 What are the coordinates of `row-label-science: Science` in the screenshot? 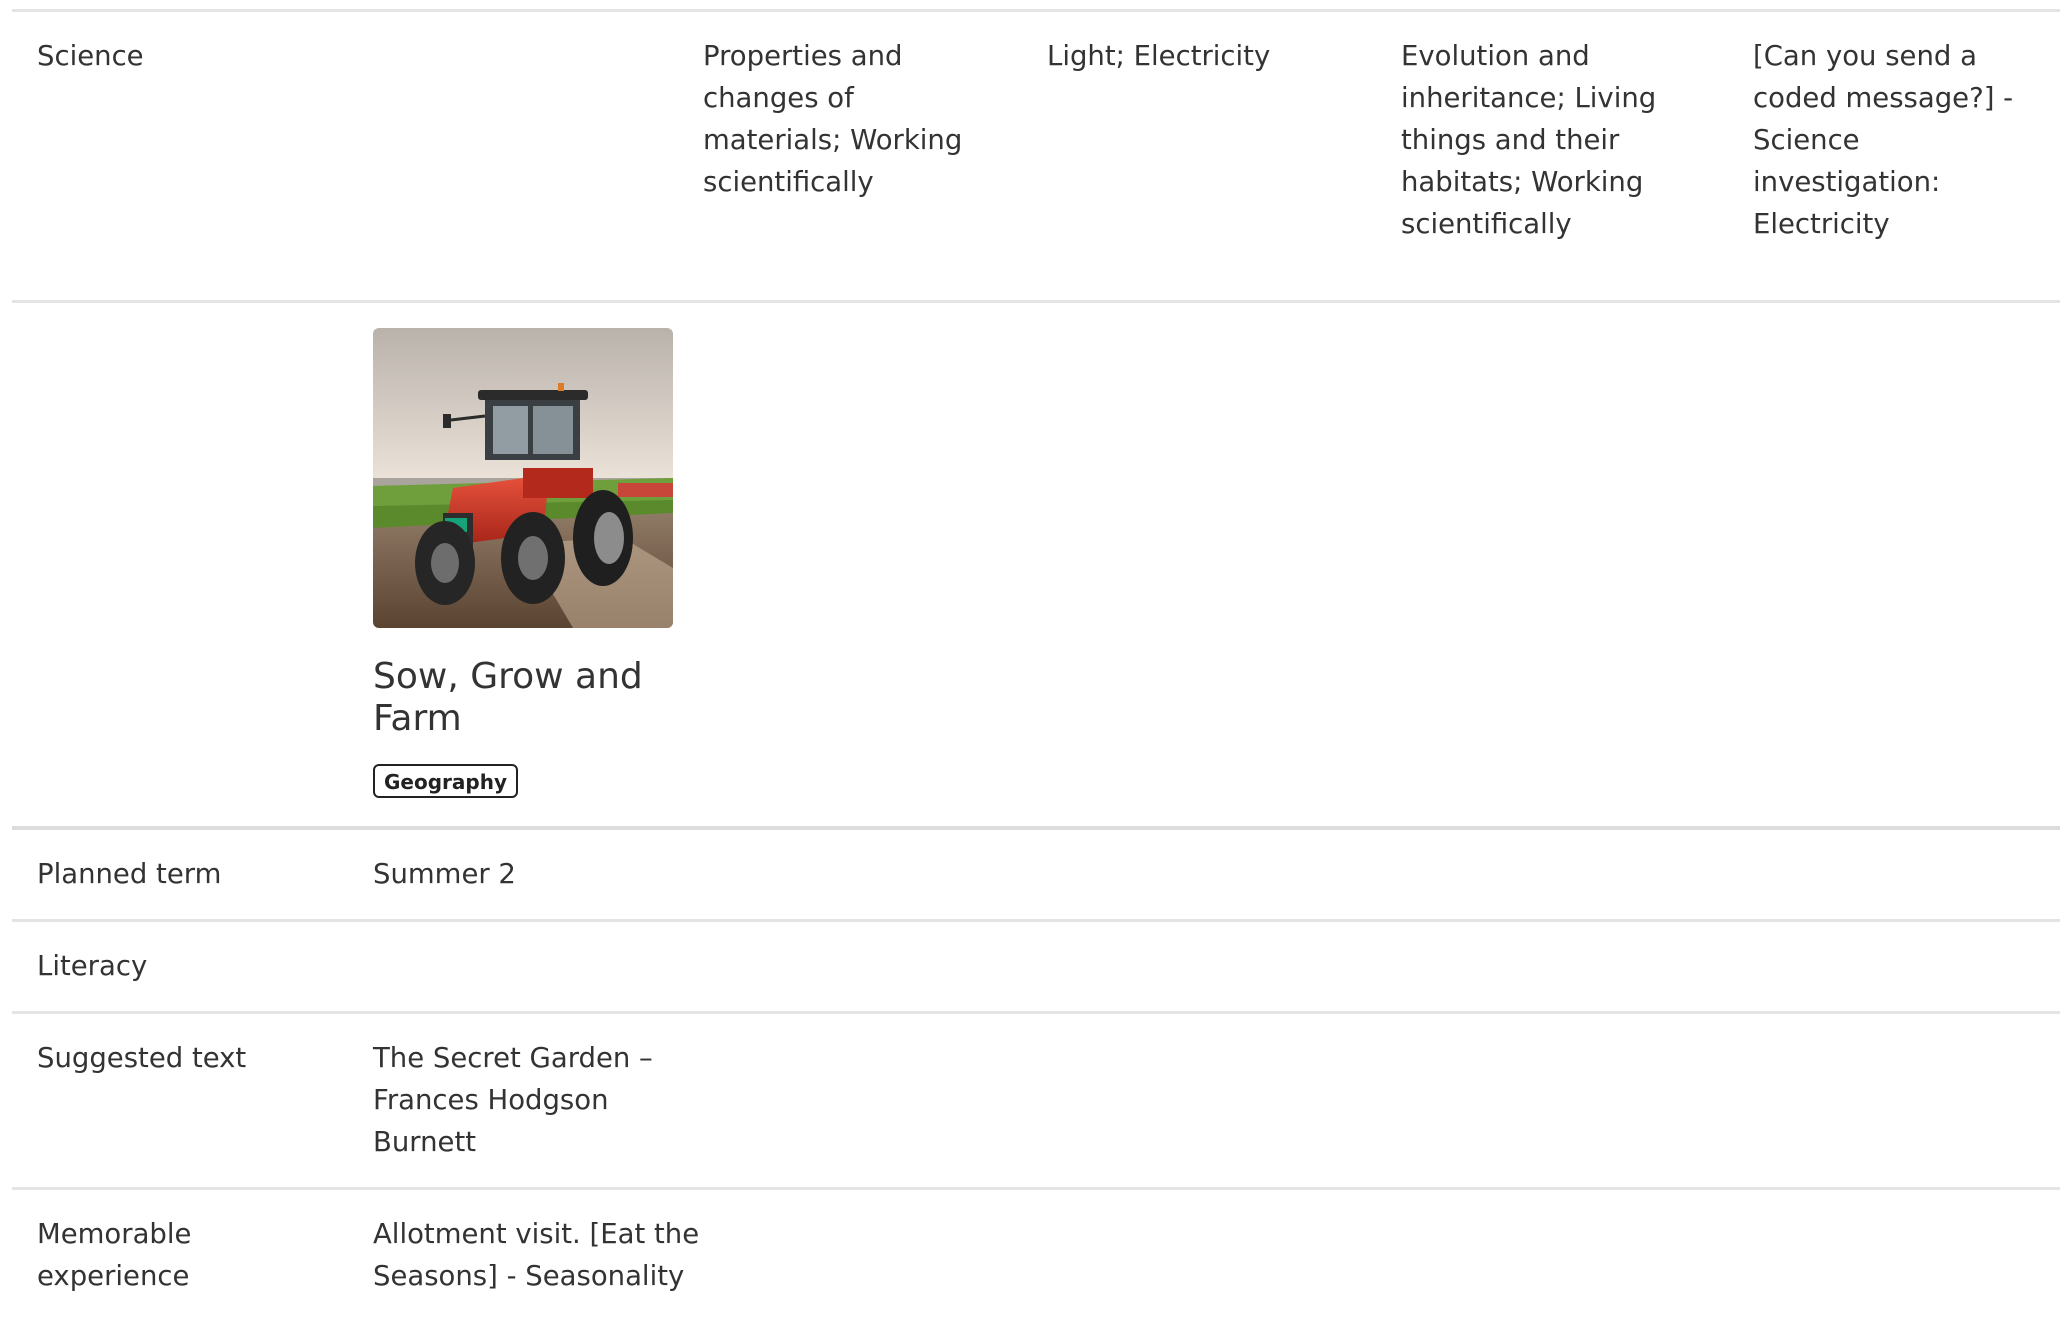 It's located at (90, 56).